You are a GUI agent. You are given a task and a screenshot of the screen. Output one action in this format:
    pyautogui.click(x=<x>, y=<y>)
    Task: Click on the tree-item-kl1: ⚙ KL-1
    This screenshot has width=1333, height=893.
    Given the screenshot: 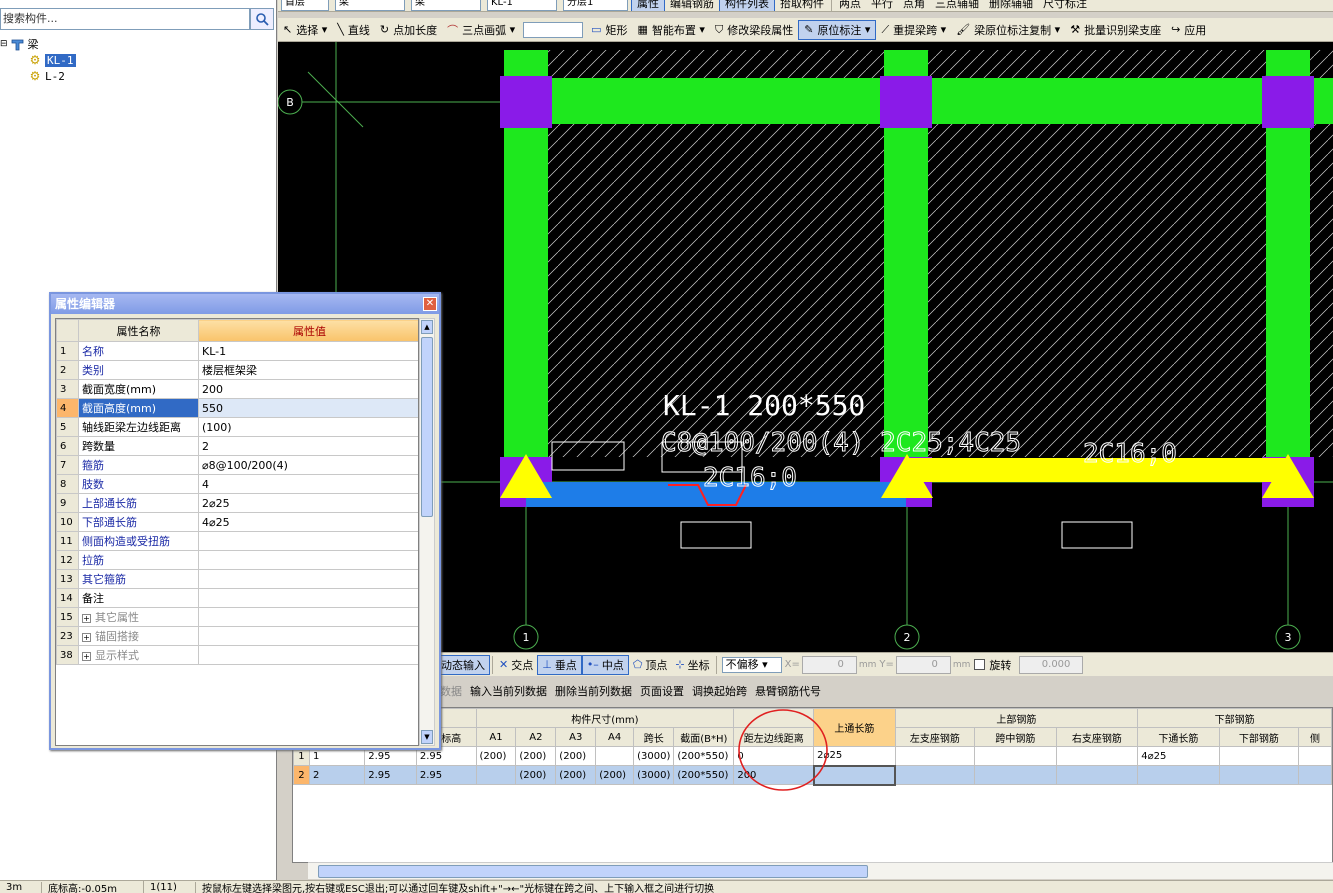 What is the action you would take?
    pyautogui.click(x=52, y=60)
    